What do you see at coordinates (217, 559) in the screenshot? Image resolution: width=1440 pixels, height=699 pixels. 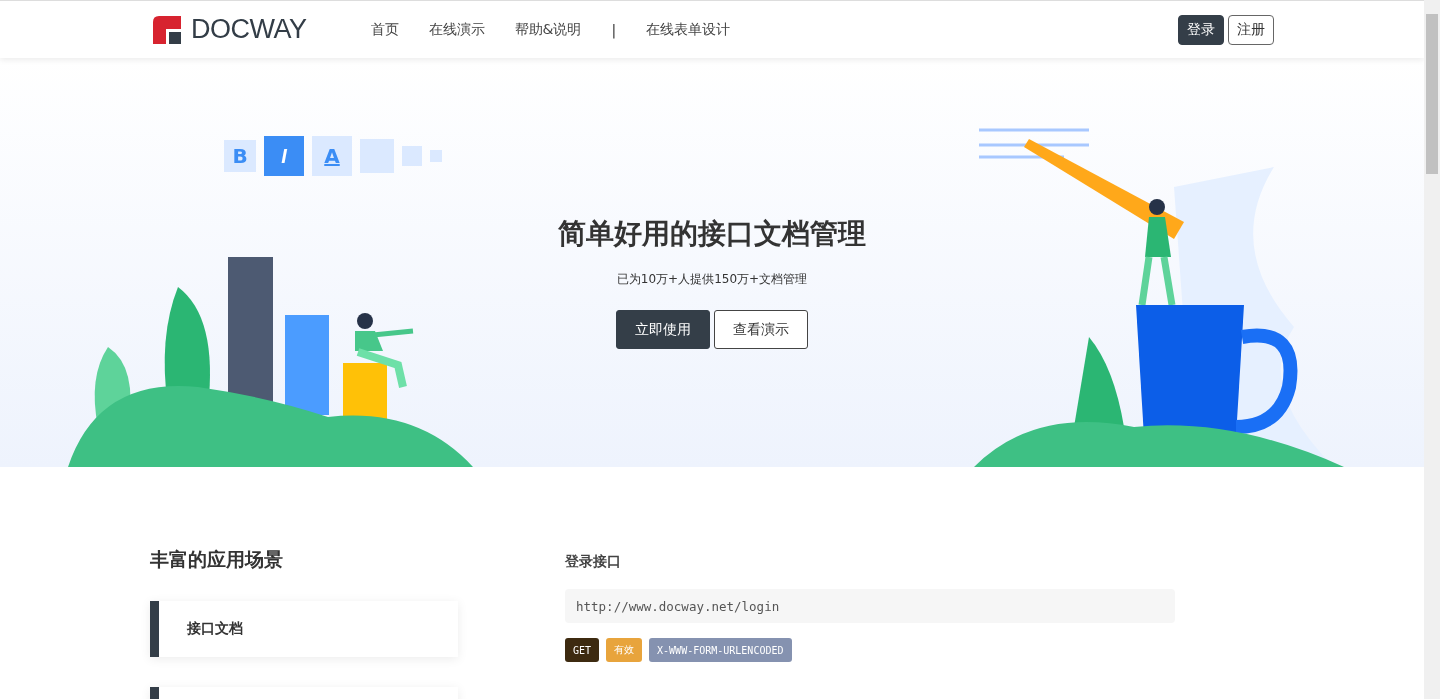 I see `section-title: 丰富的应用场景` at bounding box center [217, 559].